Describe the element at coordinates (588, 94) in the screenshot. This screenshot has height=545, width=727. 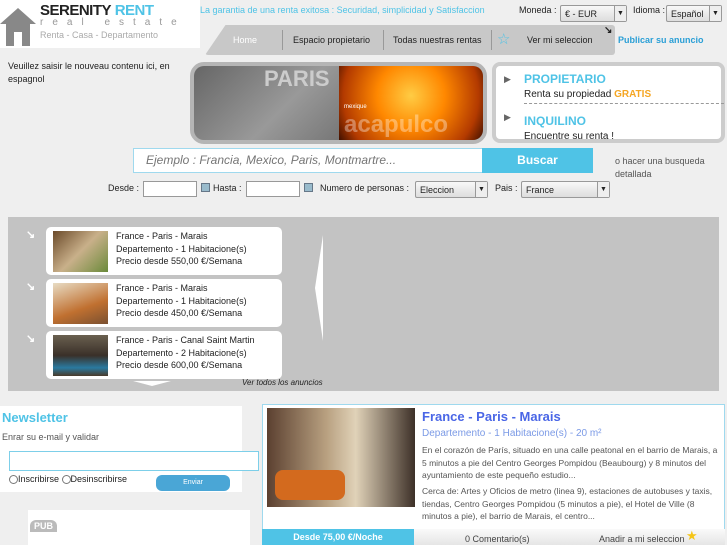
I see `owner-text: Renta su propiedad GRATIS` at that location.